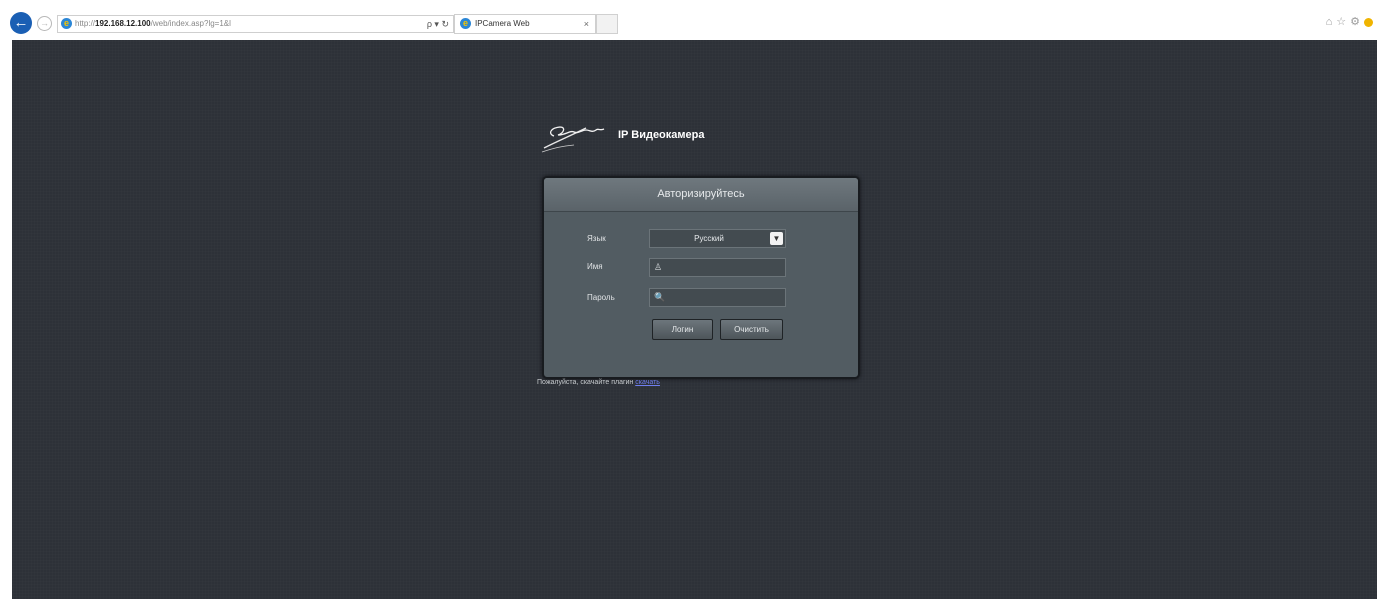  I want to click on brand-product-name: IP Видеокамера, so click(661, 135).